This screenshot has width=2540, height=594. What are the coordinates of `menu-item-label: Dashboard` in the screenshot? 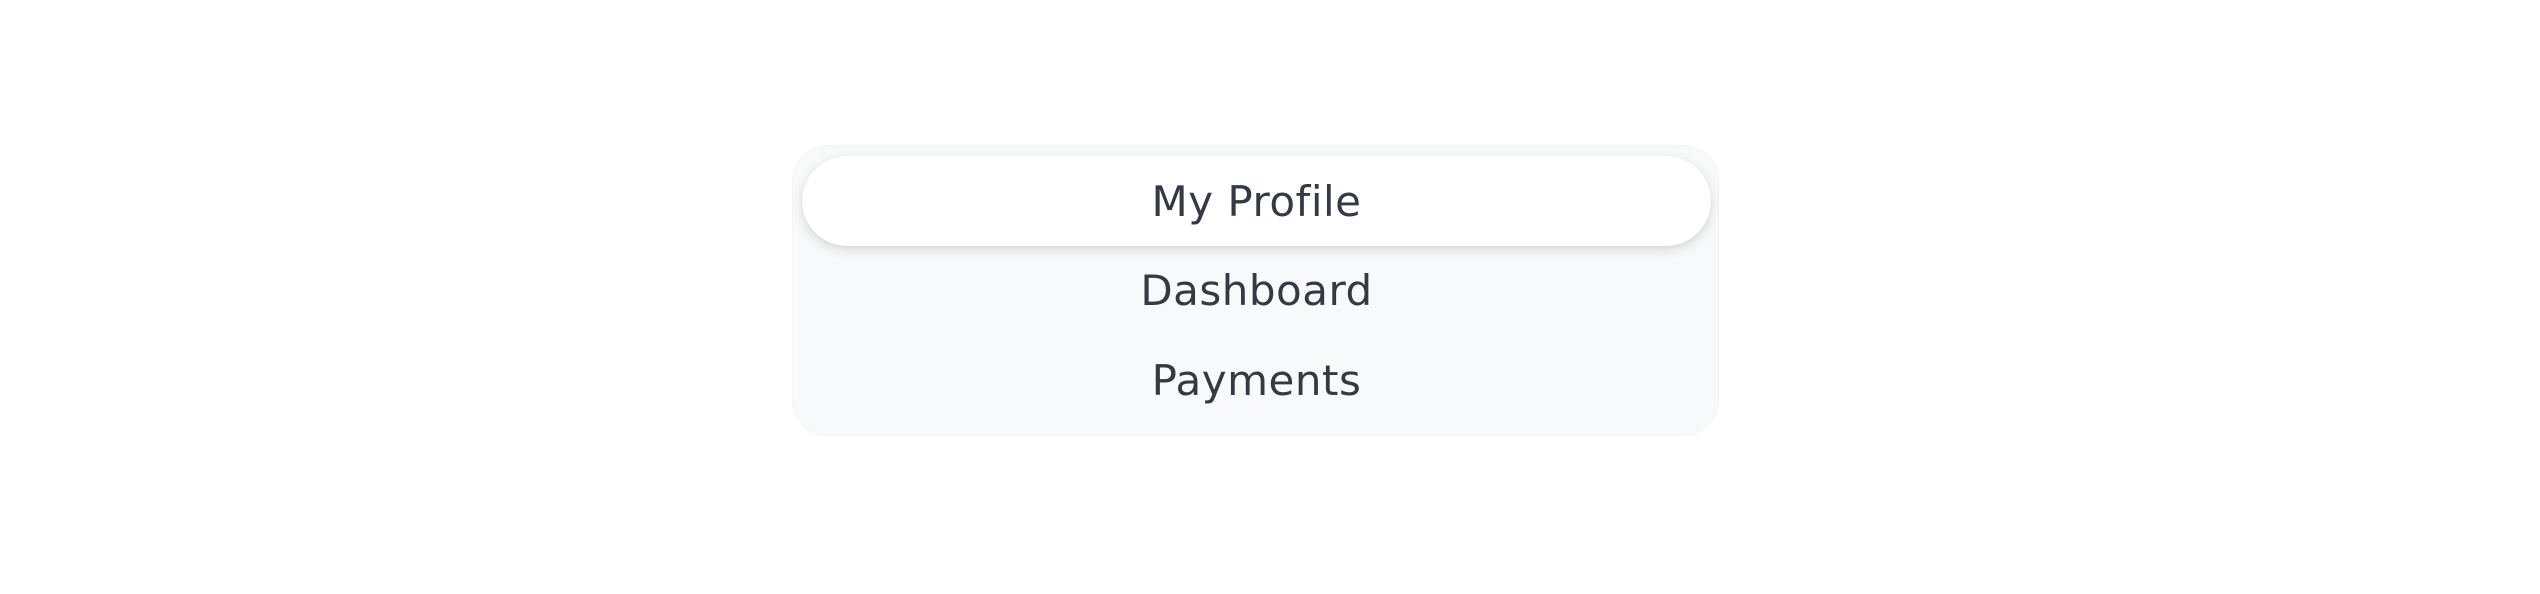 It's located at (1256, 290).